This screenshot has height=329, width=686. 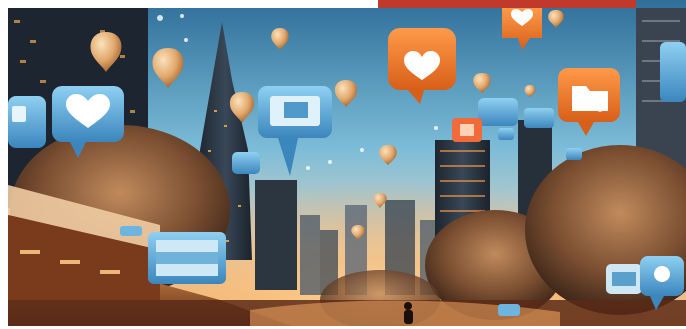 I want to click on frame-left, so click(x=4, y=164).